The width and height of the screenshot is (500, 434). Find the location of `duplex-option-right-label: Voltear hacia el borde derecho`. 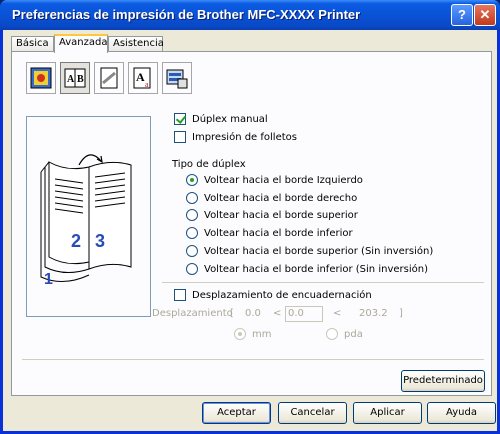

duplex-option-right-label: Voltear hacia el borde derecho is located at coordinates (281, 198).